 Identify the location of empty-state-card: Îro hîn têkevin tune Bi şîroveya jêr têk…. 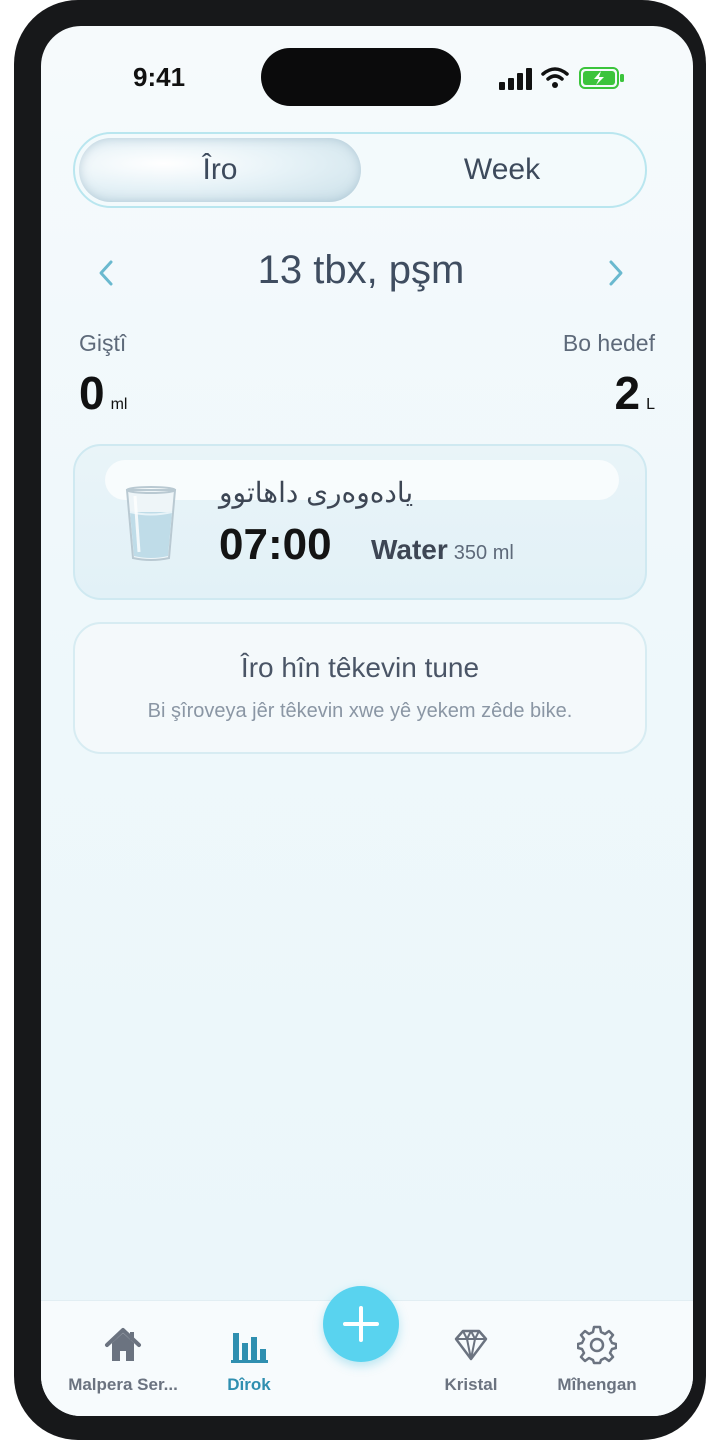
(360, 688).